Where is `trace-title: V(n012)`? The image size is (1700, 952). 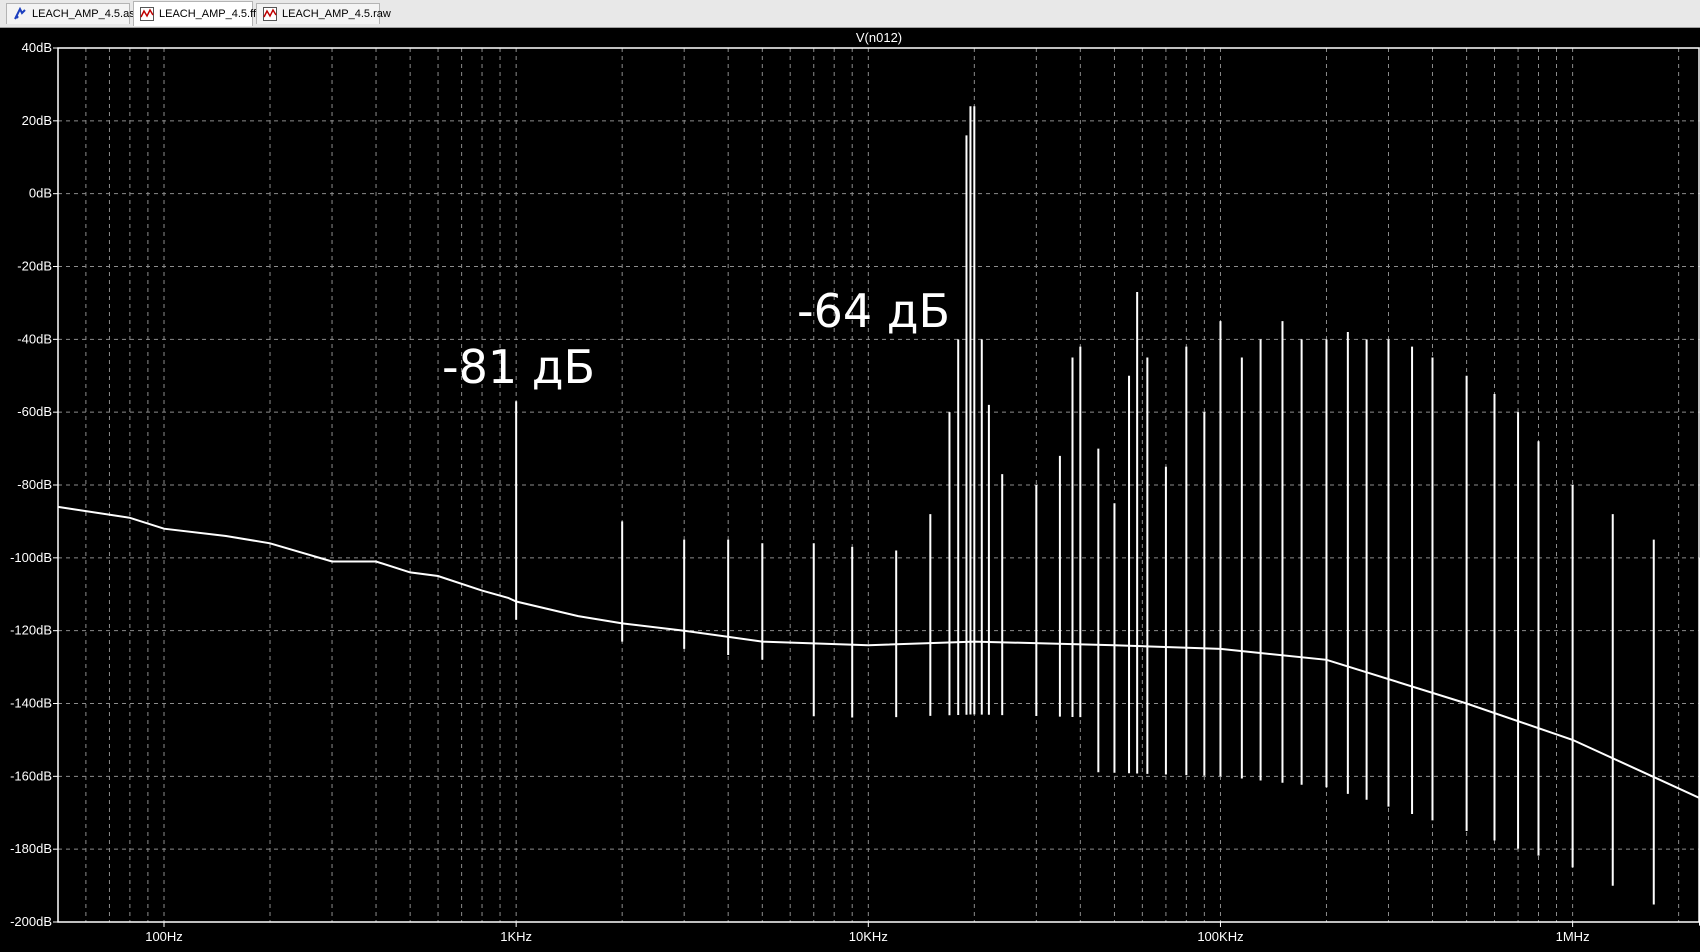 trace-title: V(n012) is located at coordinates (879, 37).